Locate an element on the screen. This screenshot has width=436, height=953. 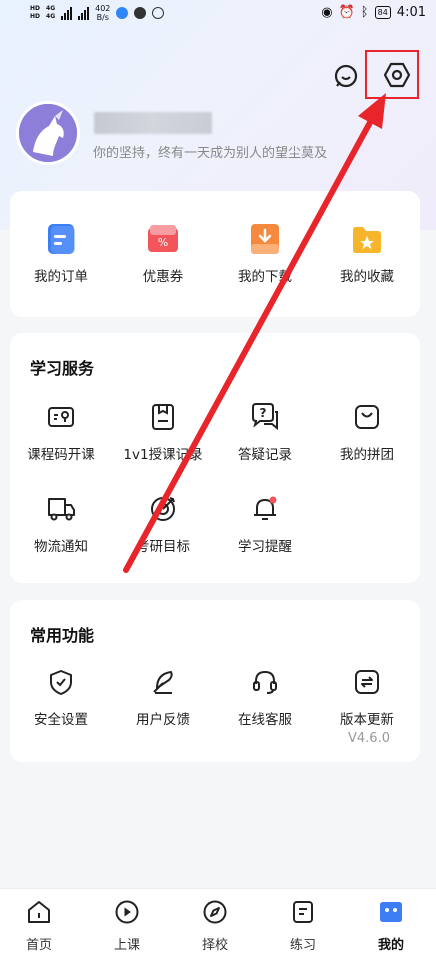
network-speed: 402 B/s is located at coordinates (102, 13).